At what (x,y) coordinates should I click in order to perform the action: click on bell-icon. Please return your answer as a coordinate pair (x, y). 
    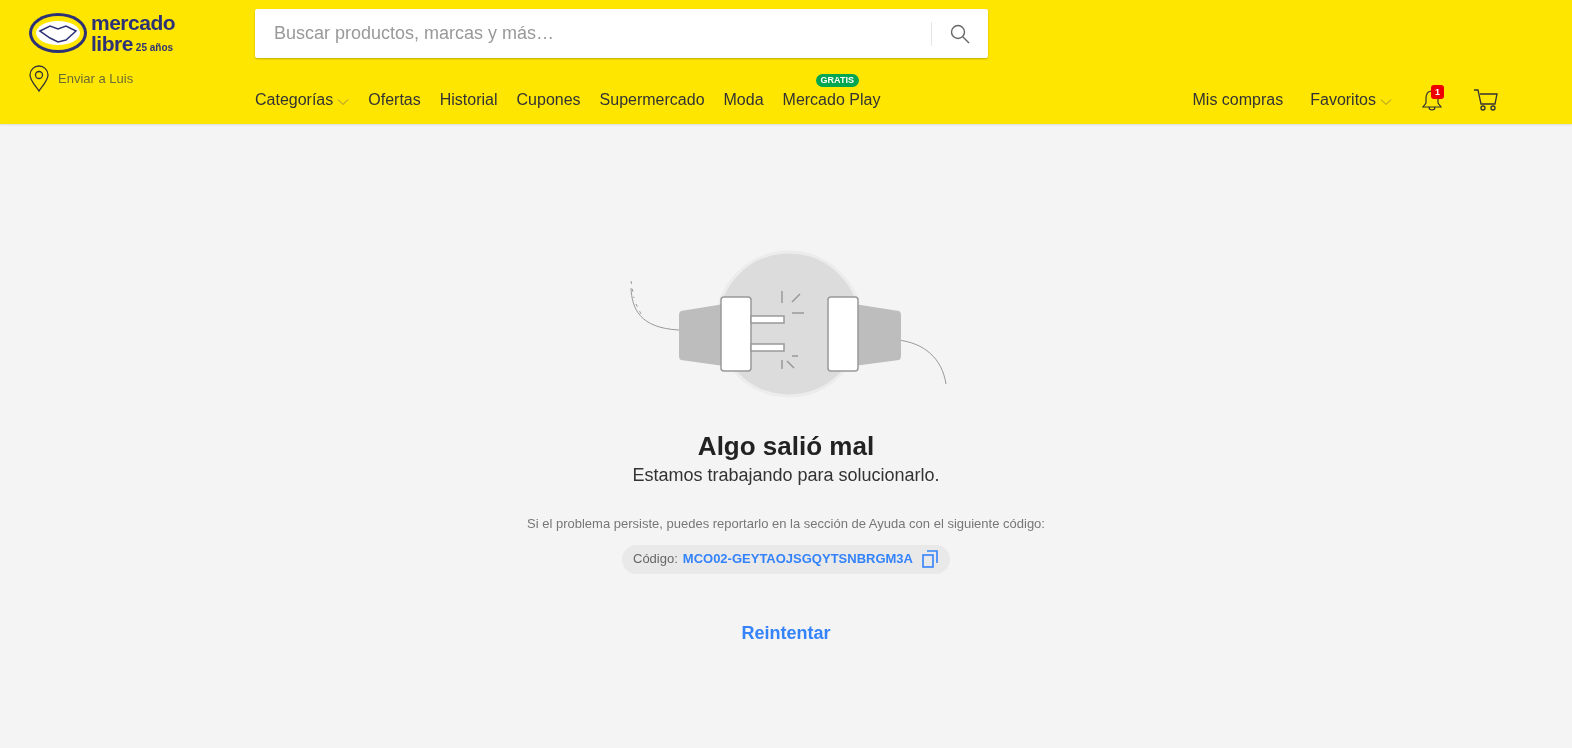
    Looking at the image, I should click on (1432, 100).